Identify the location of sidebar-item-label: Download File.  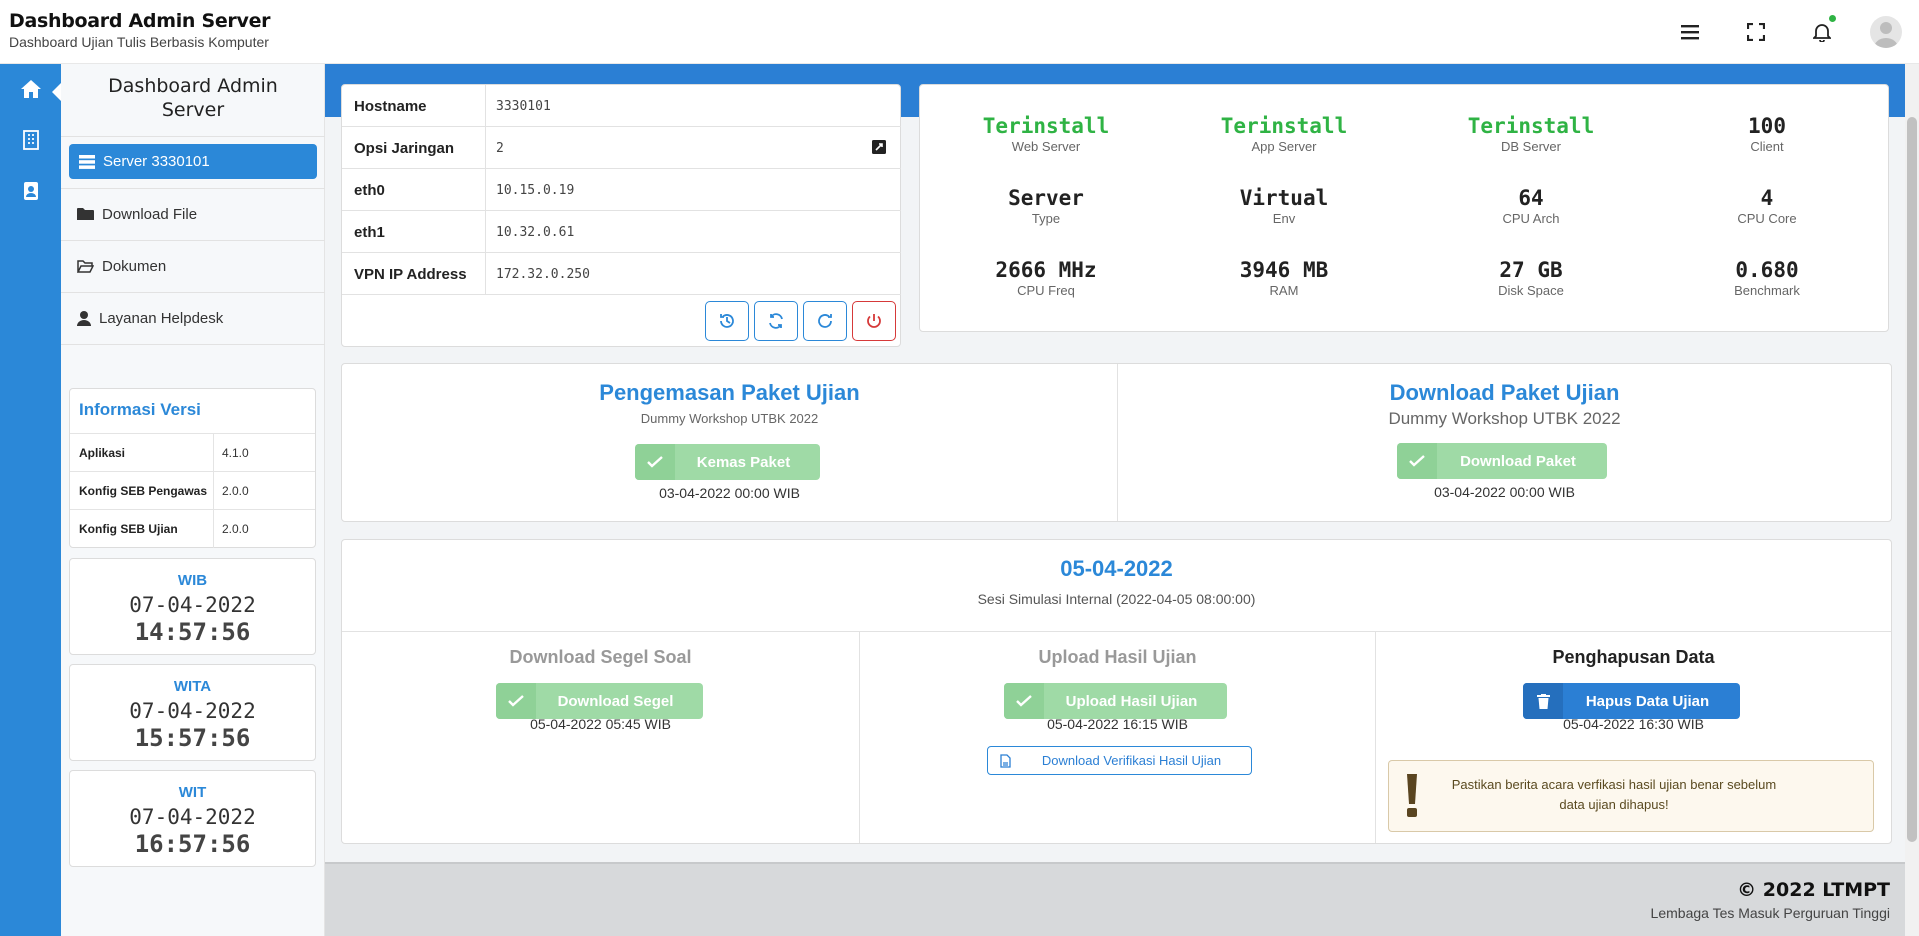
(150, 214).